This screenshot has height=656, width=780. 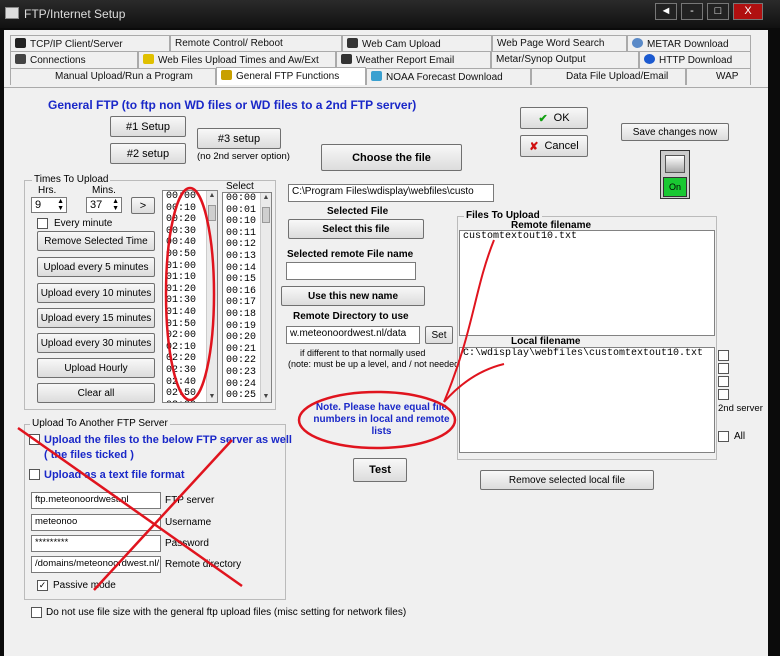 I want to click on upload-every-5-button: Upload every 5 minutes, so click(x=96, y=267).